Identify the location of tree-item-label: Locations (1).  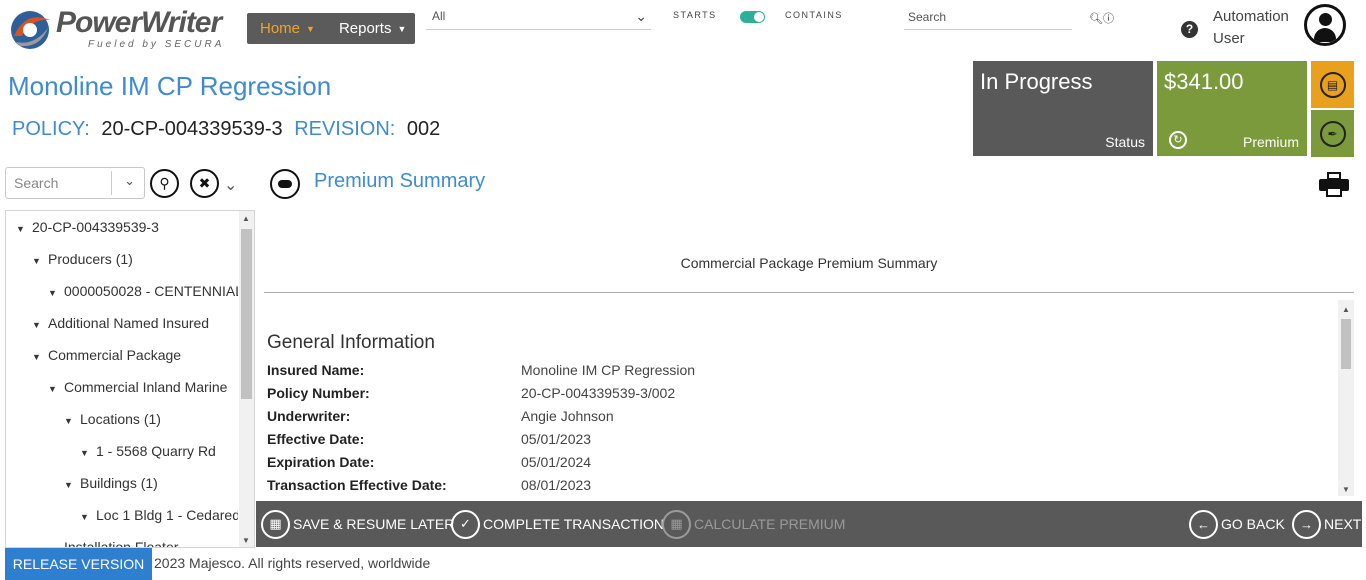
(120, 419).